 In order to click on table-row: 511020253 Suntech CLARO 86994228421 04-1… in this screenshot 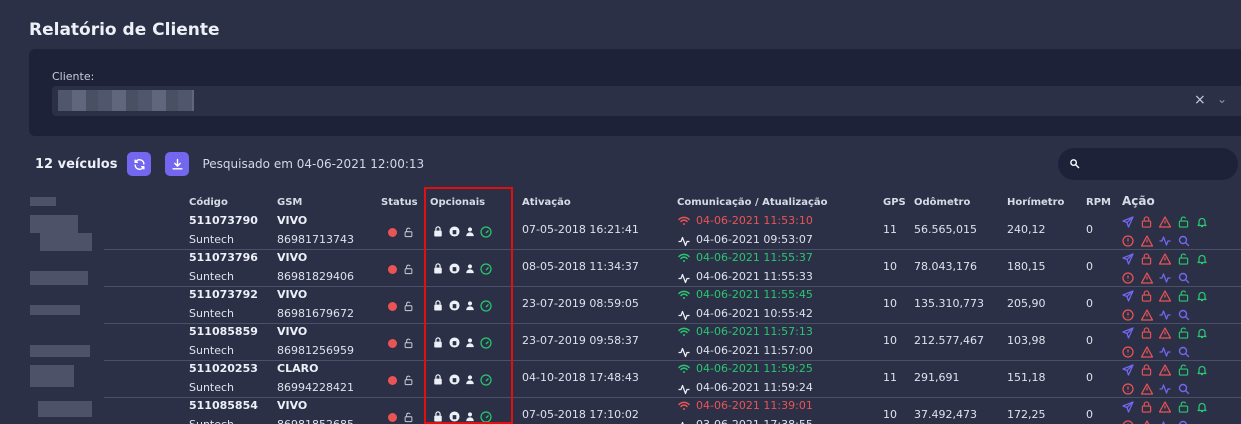, I will do `click(672, 379)`.